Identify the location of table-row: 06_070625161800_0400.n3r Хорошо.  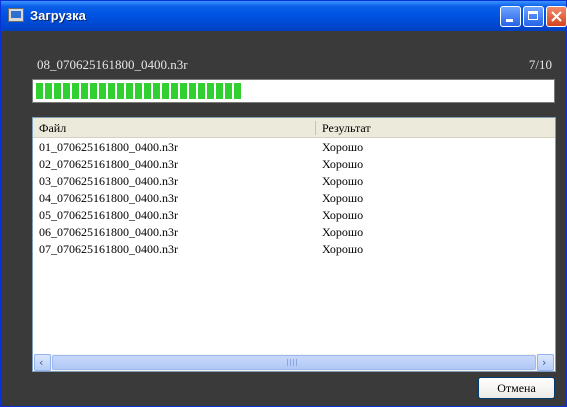
(294, 232).